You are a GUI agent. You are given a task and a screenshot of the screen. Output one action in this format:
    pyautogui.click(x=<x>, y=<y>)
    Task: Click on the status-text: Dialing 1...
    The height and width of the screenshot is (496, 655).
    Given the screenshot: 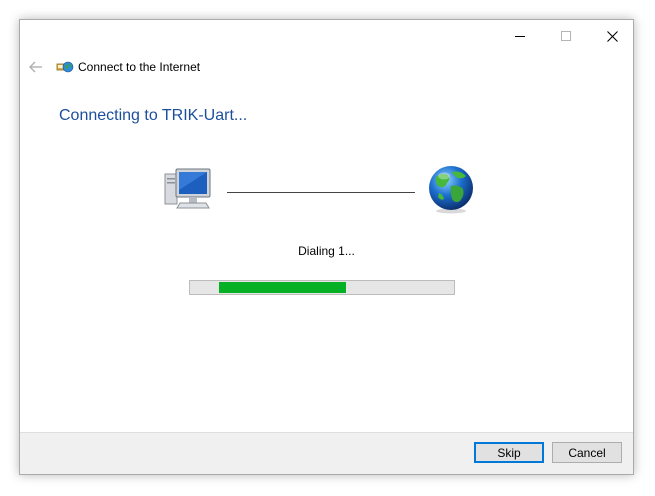 What is the action you would take?
    pyautogui.click(x=326, y=251)
    